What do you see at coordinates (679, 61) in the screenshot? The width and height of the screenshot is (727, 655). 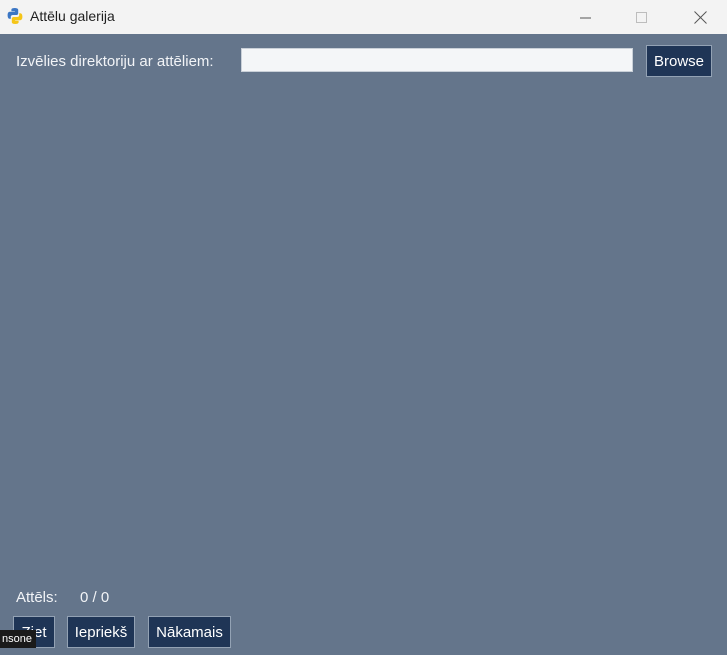 I see `browse-button: Browse` at bounding box center [679, 61].